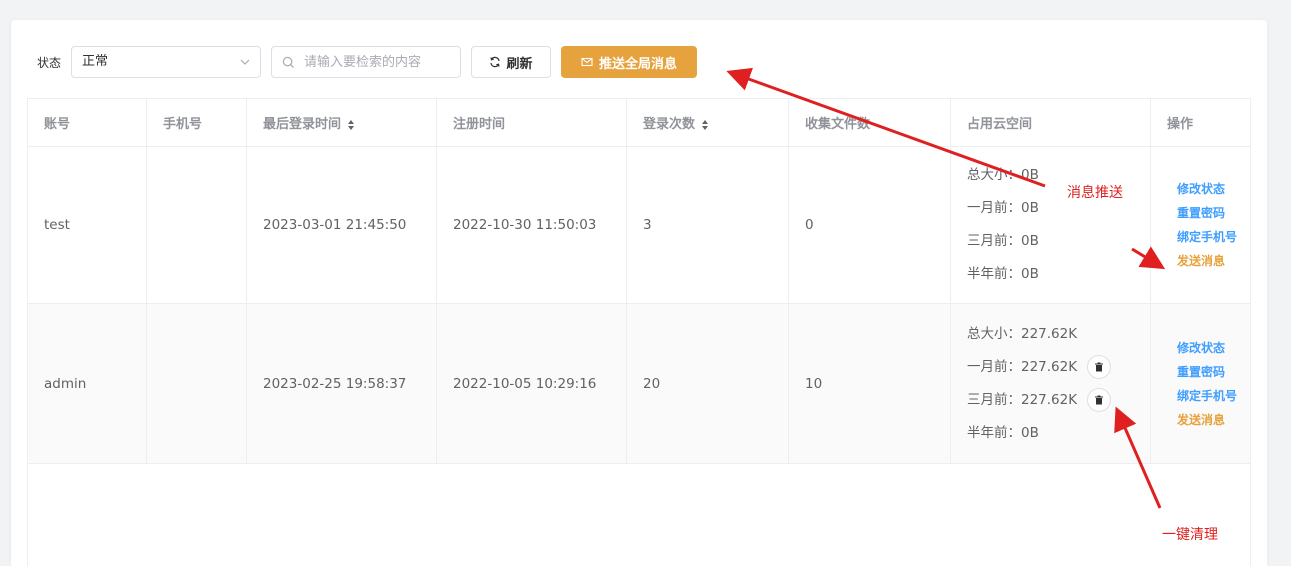 The height and width of the screenshot is (566, 1291). What do you see at coordinates (87, 225) in the screenshot?
I see `cell-account: test` at bounding box center [87, 225].